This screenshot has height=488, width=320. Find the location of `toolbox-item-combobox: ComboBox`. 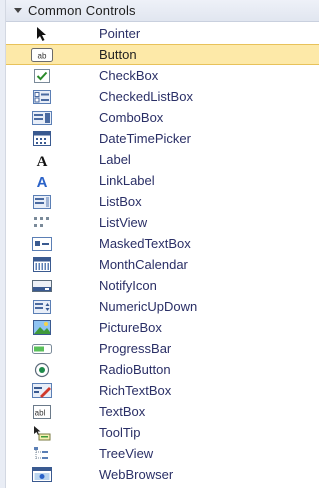

toolbox-item-combobox: ComboBox is located at coordinates (162, 117).